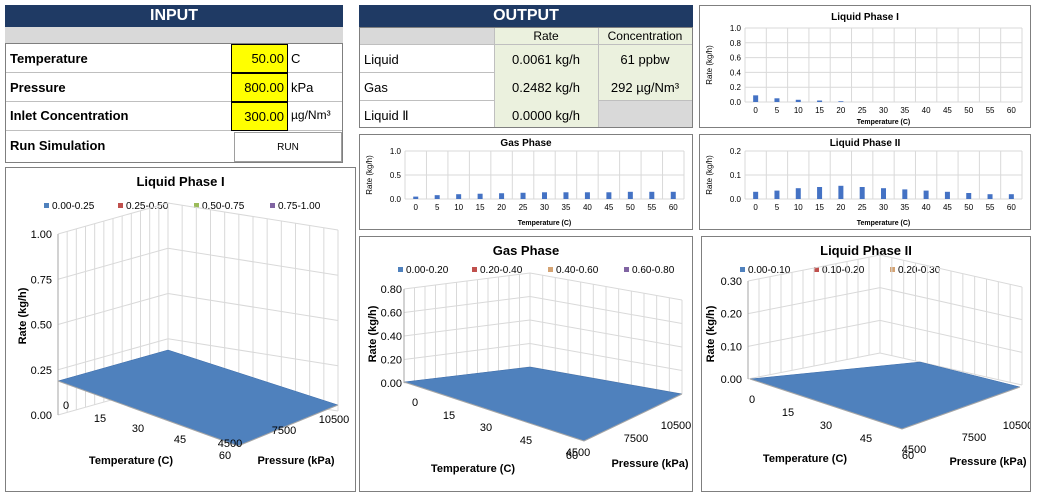  What do you see at coordinates (69, 115) in the screenshot?
I see `inlet-concentration-label: Inlet Concentration` at bounding box center [69, 115].